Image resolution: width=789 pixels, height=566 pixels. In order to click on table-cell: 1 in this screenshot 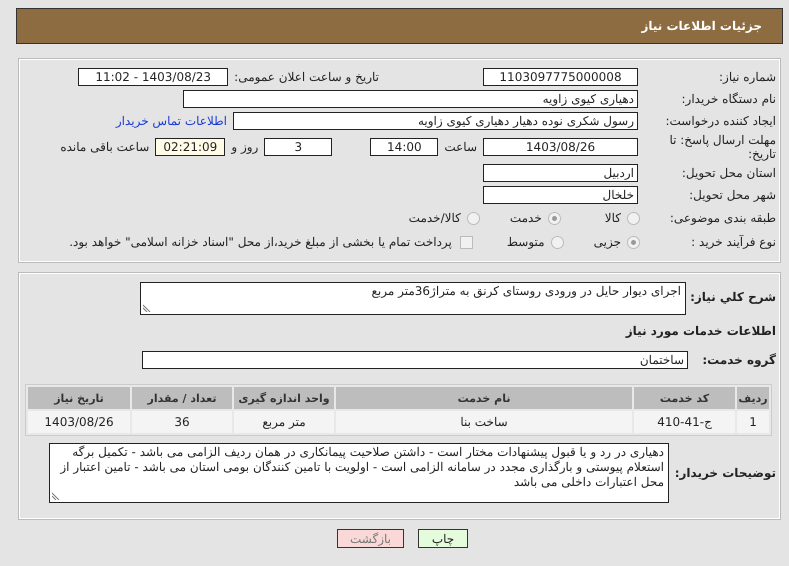, I will do `click(753, 422)`.